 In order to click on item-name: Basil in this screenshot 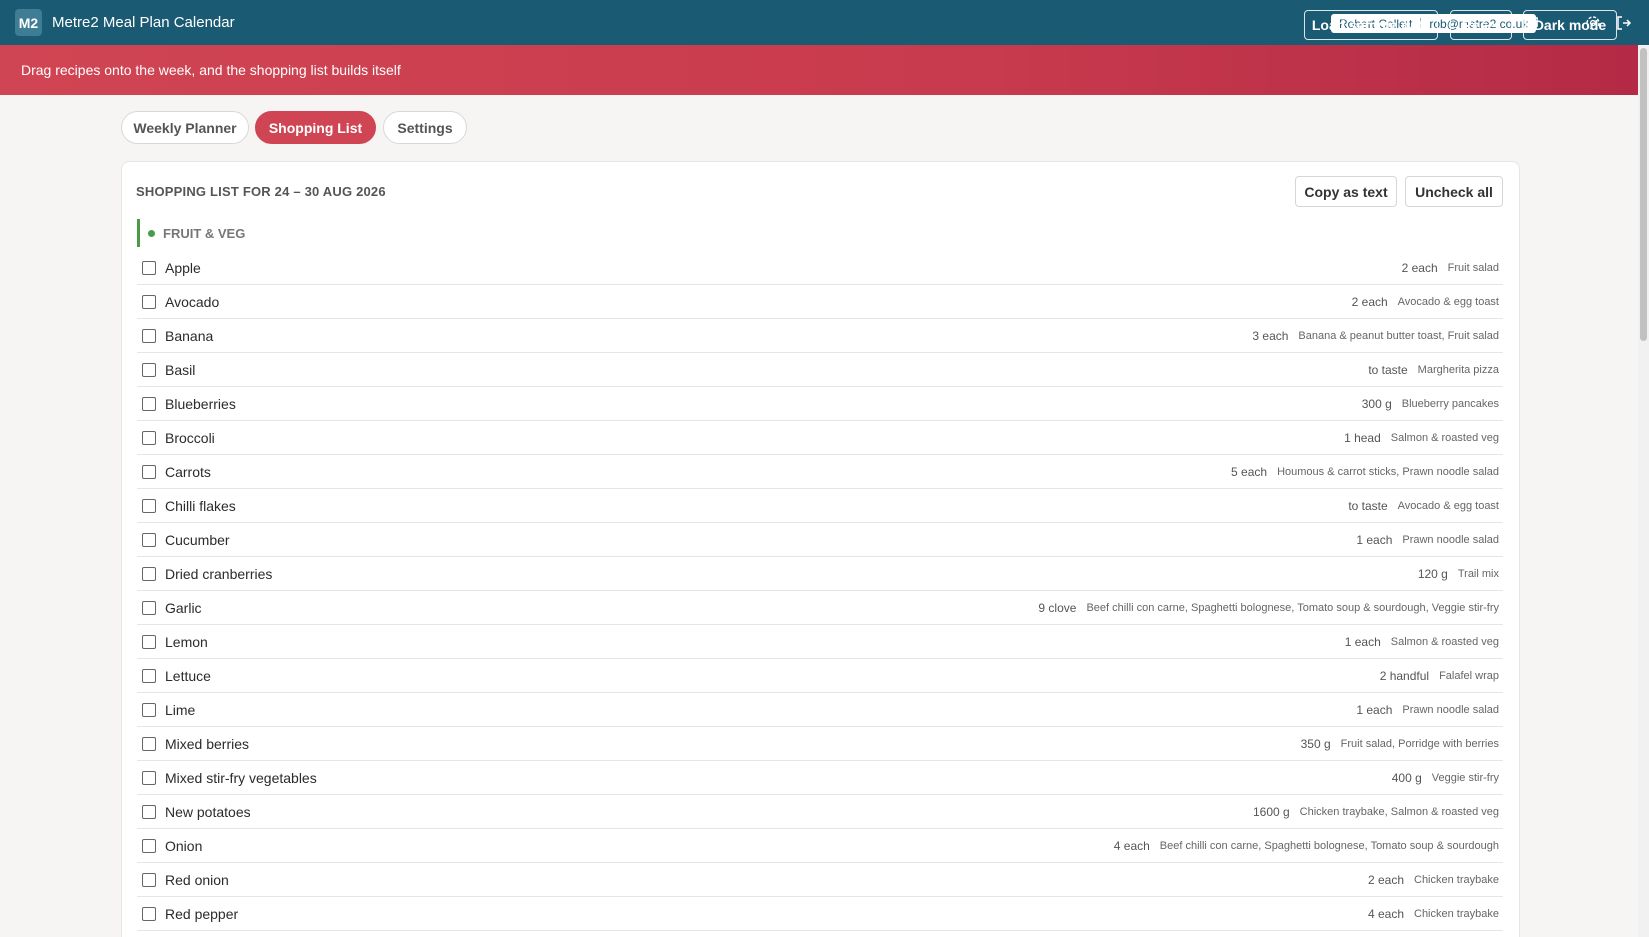, I will do `click(180, 369)`.